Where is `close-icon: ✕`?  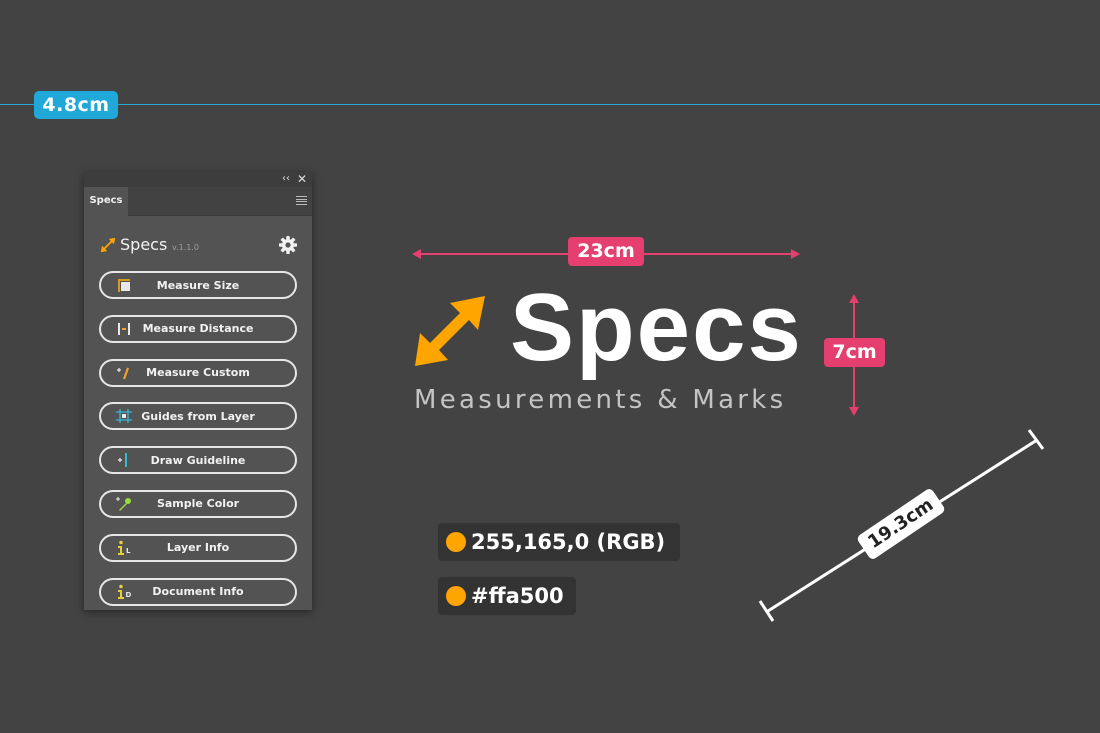
close-icon: ✕ is located at coordinates (302, 179).